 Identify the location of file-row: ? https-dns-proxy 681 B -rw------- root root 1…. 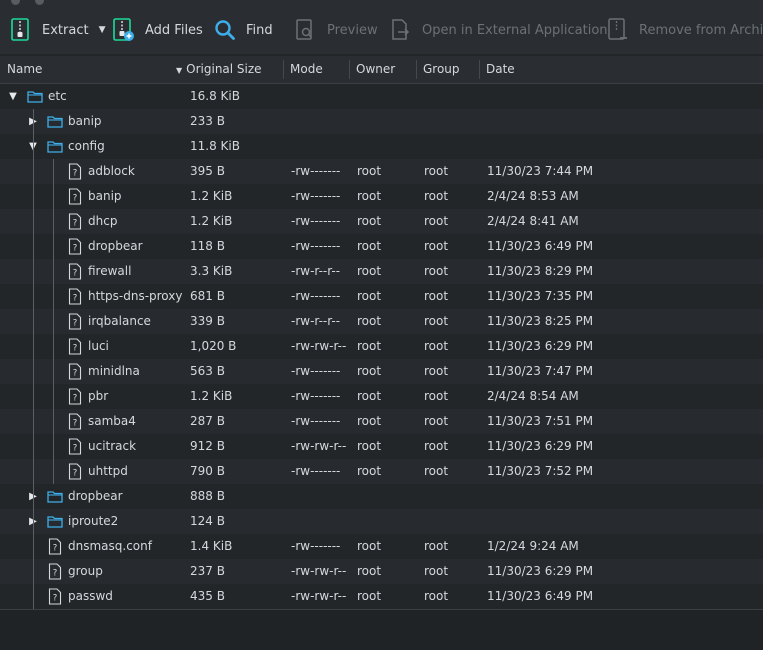
(381, 296).